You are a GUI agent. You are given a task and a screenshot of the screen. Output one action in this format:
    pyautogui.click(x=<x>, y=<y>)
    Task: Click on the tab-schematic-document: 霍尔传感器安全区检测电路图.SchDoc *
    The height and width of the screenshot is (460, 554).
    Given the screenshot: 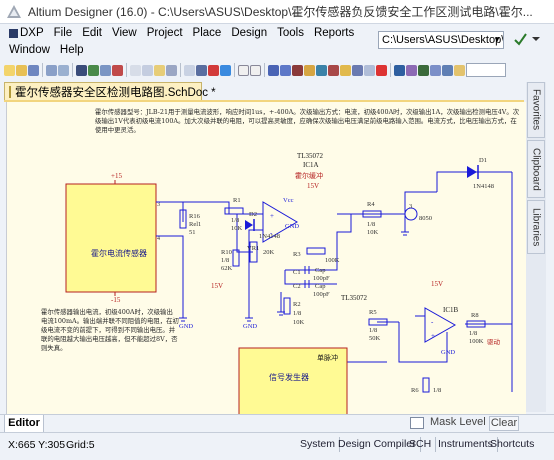 What is the action you would take?
    pyautogui.click(x=110, y=91)
    